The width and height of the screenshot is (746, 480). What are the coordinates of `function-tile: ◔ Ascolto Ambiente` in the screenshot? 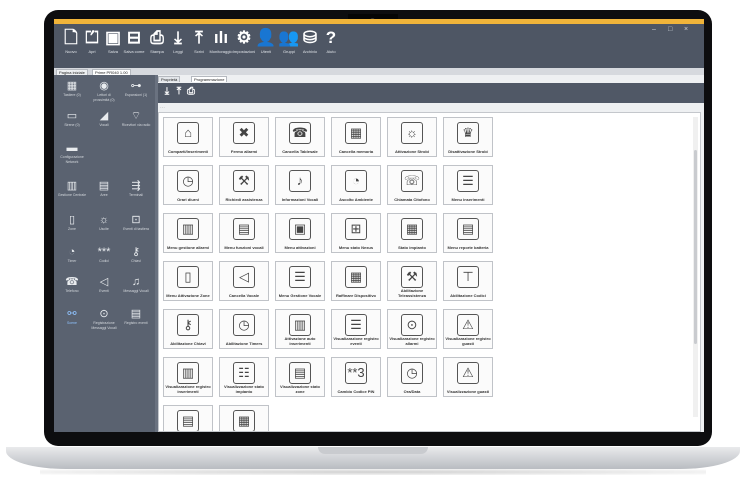 It's located at (356, 185).